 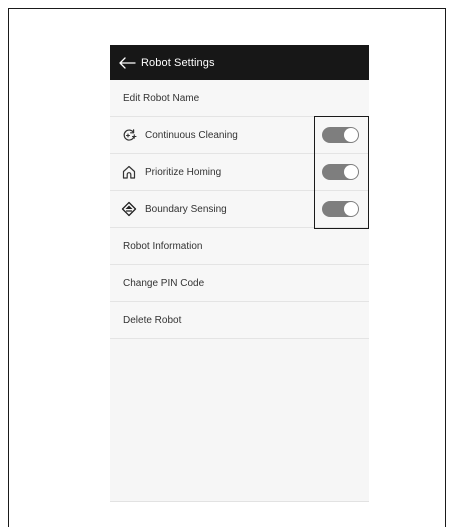 What do you see at coordinates (239, 172) in the screenshot?
I see `prioritize-homing-item: Prioritize Homing` at bounding box center [239, 172].